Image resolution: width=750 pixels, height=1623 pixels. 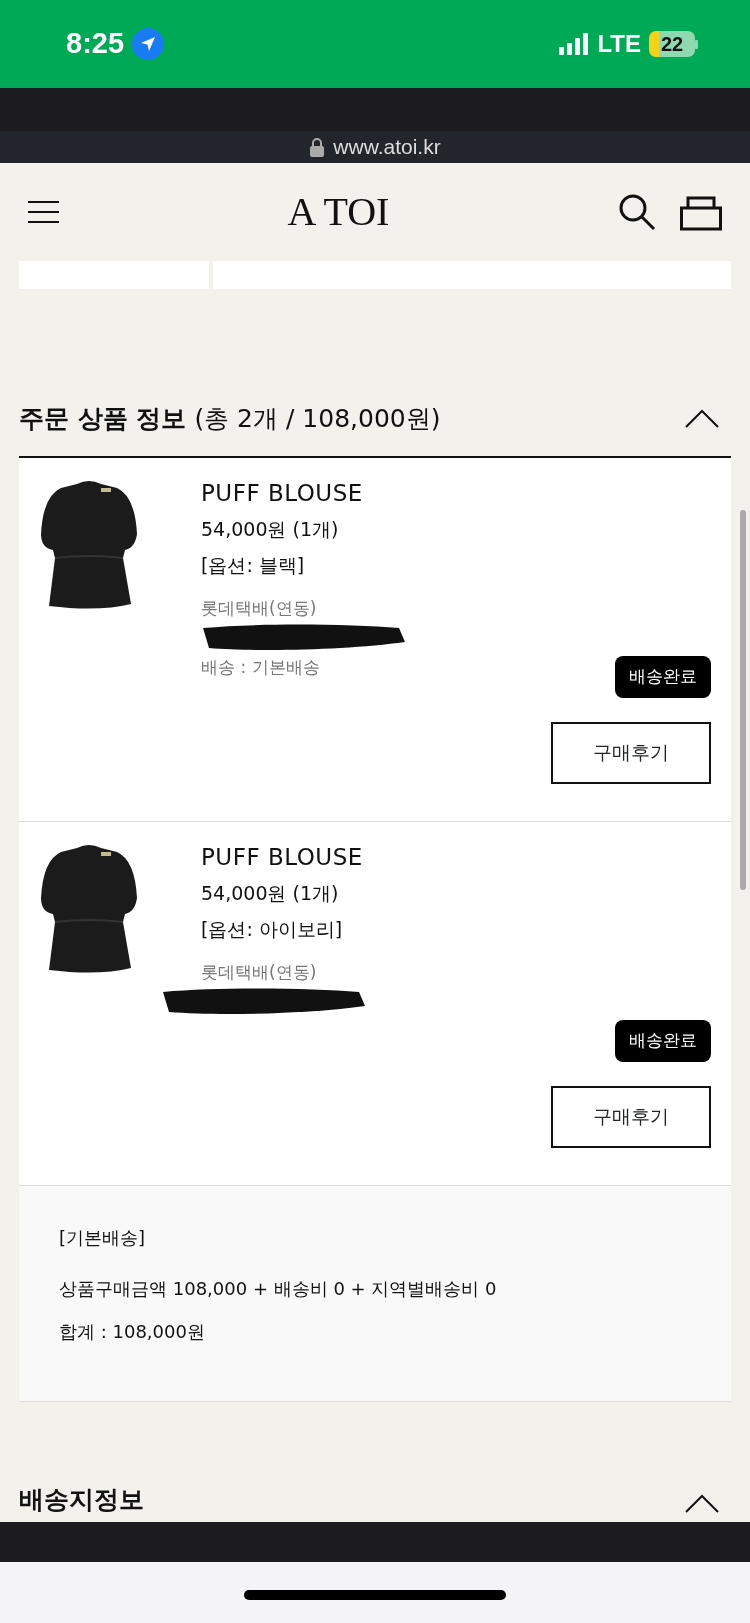 I want to click on network-label: LTE, so click(x=619, y=44).